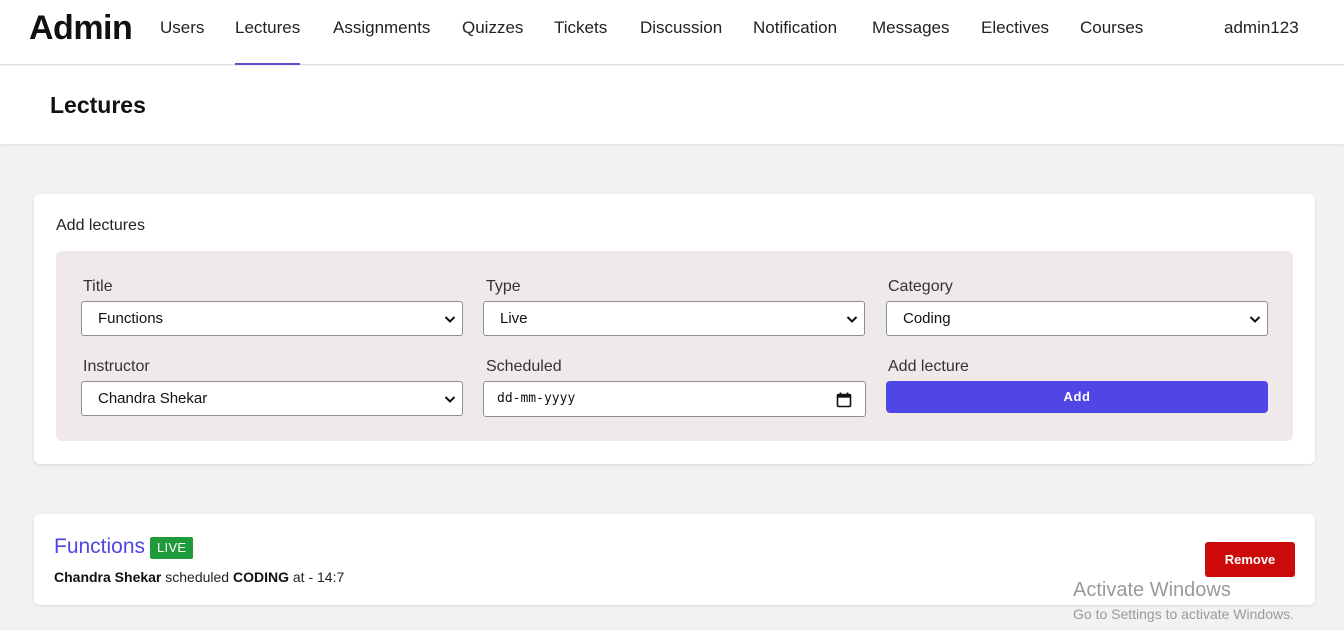 Image resolution: width=1344 pixels, height=630 pixels. Describe the element at coordinates (108, 577) in the screenshot. I see `lecture-instructor: Chandra Shekar` at that location.